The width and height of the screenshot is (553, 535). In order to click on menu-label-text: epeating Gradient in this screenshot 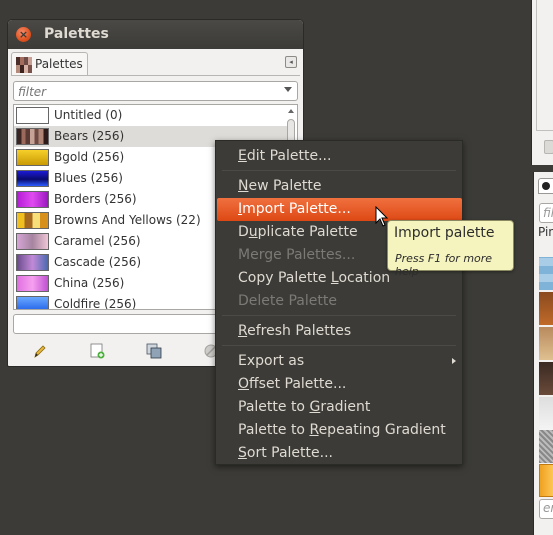, I will do `click(382, 430)`.